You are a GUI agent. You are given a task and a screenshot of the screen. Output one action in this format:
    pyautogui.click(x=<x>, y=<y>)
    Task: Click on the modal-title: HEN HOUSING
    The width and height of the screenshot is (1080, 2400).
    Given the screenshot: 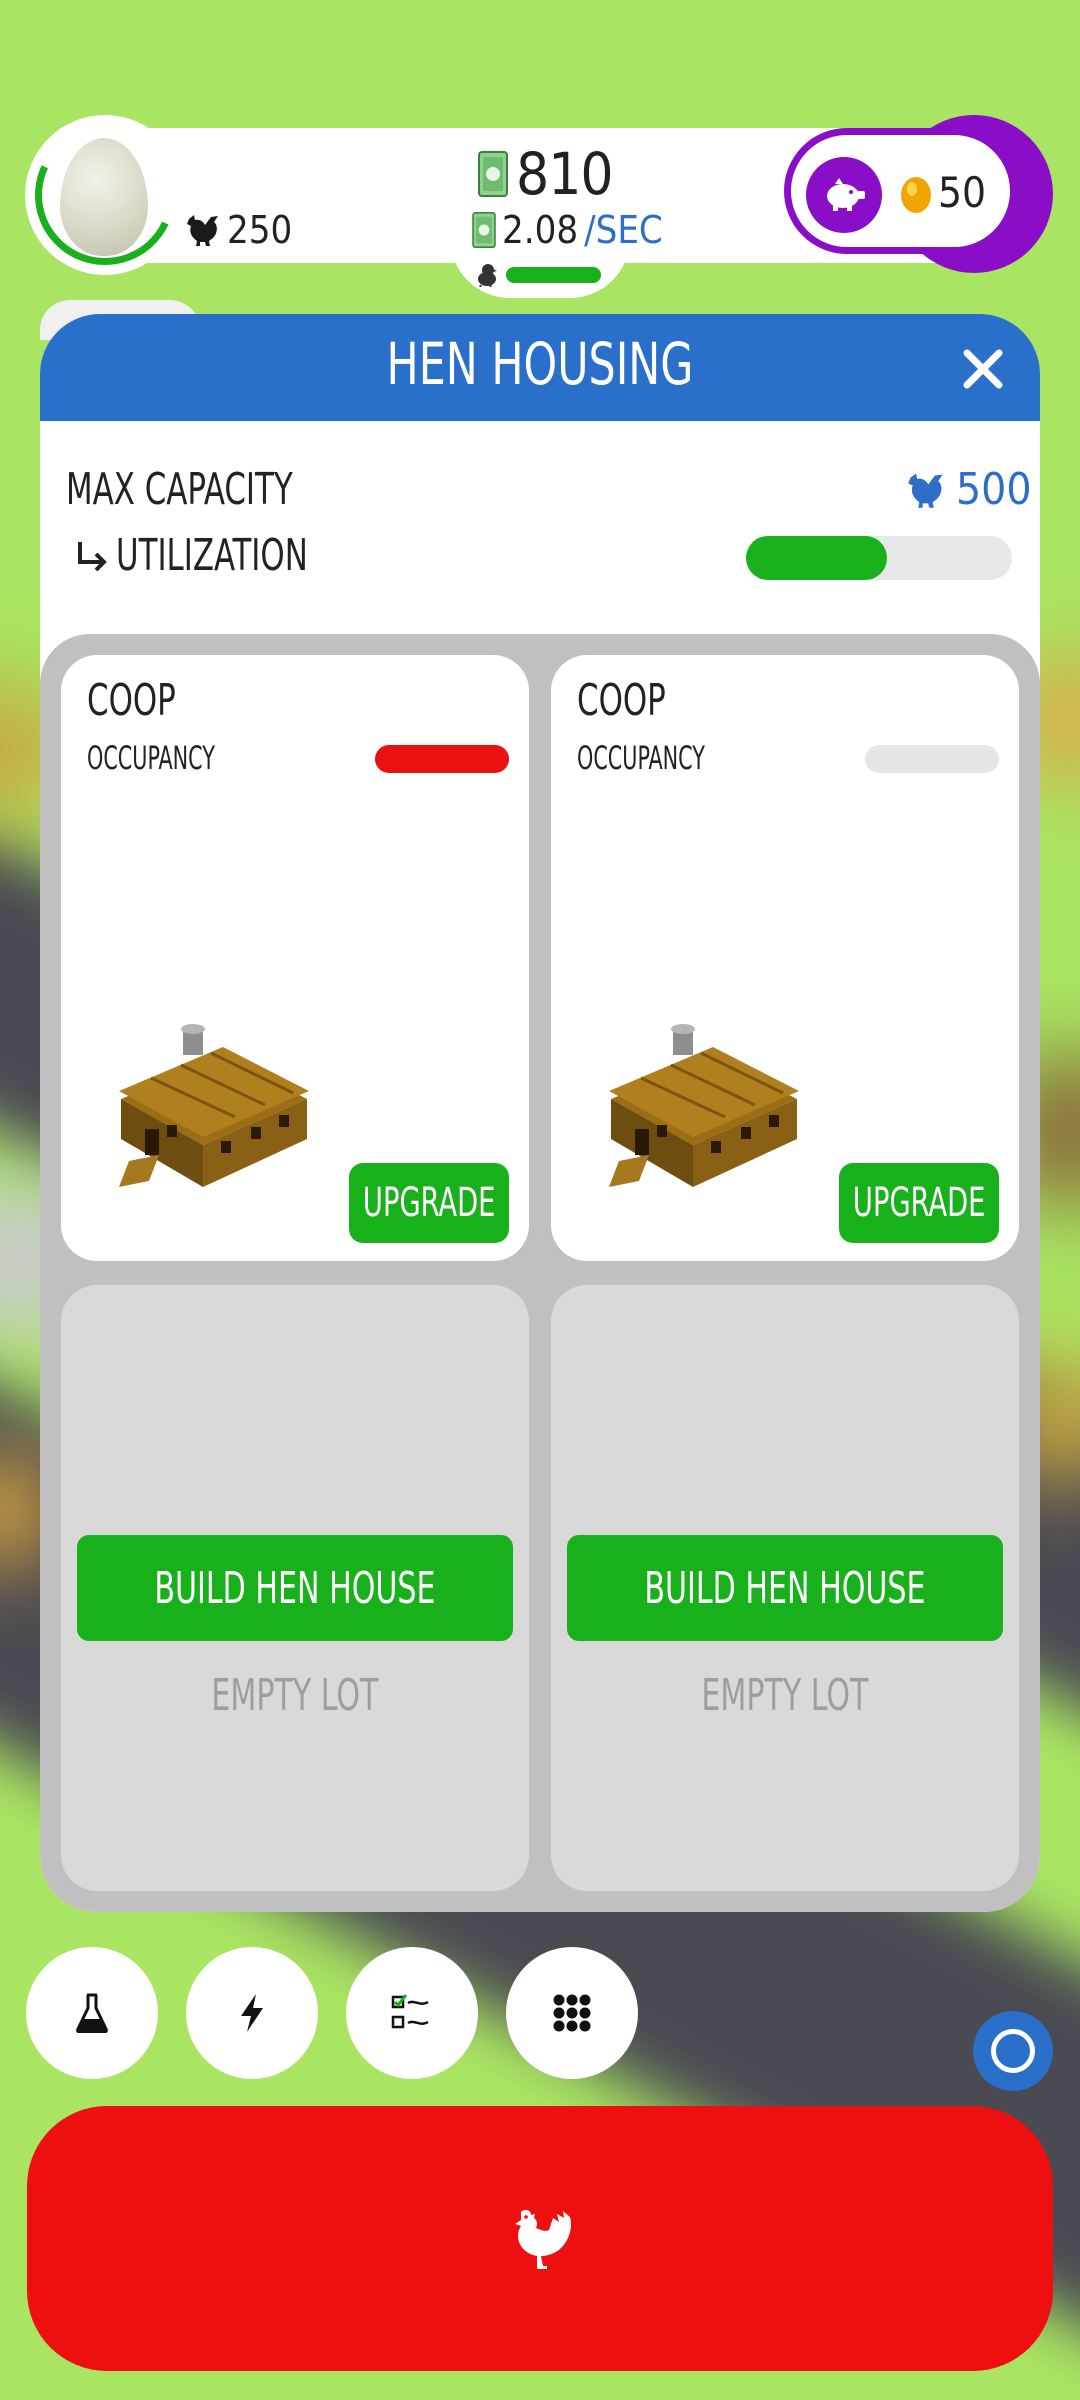 What is the action you would take?
    pyautogui.click(x=540, y=364)
    